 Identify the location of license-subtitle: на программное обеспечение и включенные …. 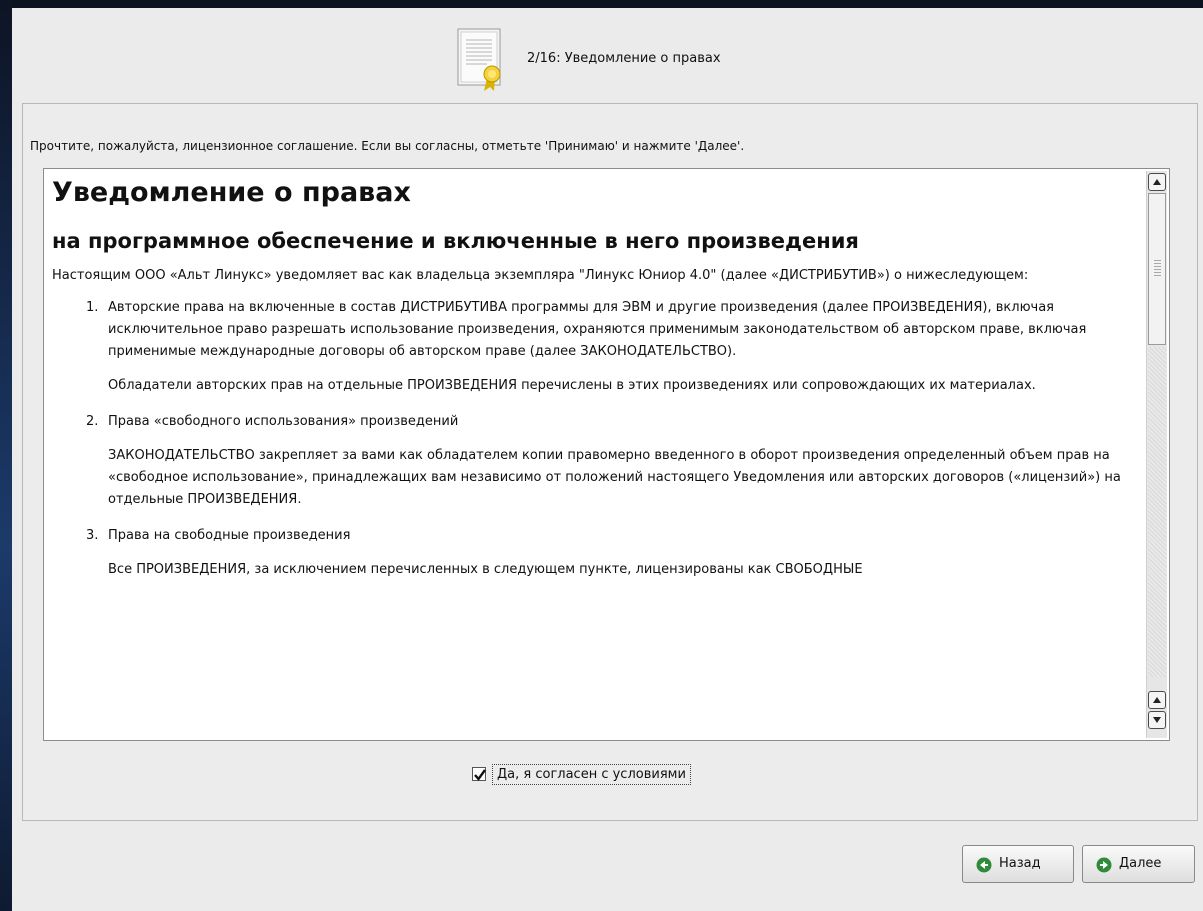
(455, 241).